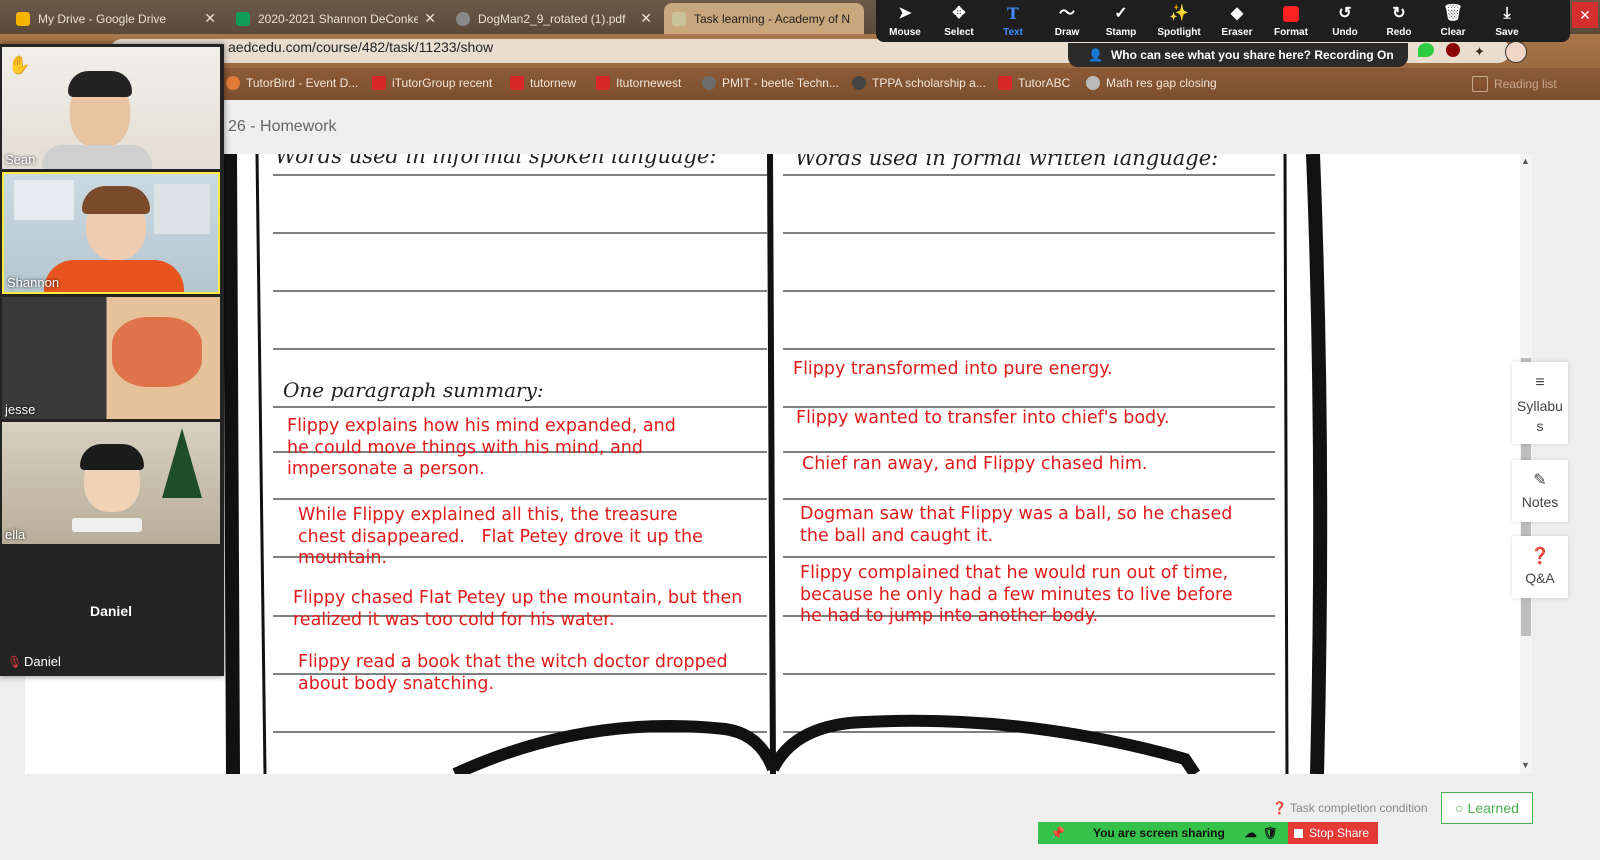 Image resolution: width=1600 pixels, height=860 pixels. I want to click on sharing-text: You are screen sharing, so click(1158, 833).